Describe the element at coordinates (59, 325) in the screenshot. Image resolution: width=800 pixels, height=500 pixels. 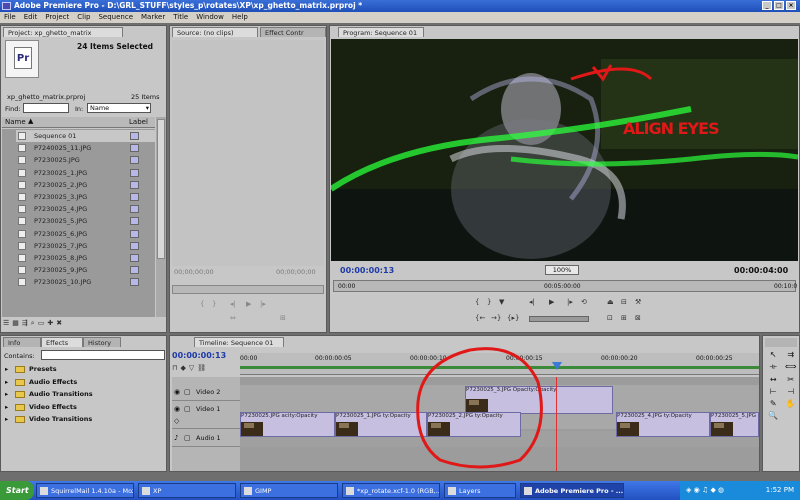
I see `clear-icon: ✖` at that location.